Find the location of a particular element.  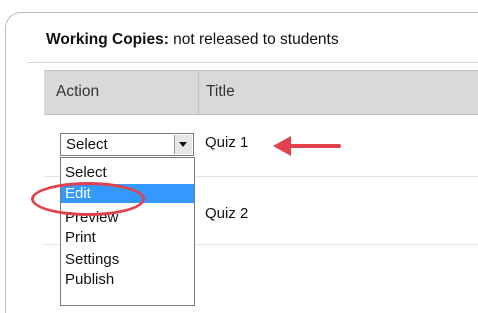

dropdown-option-print: Print is located at coordinates (127, 237).